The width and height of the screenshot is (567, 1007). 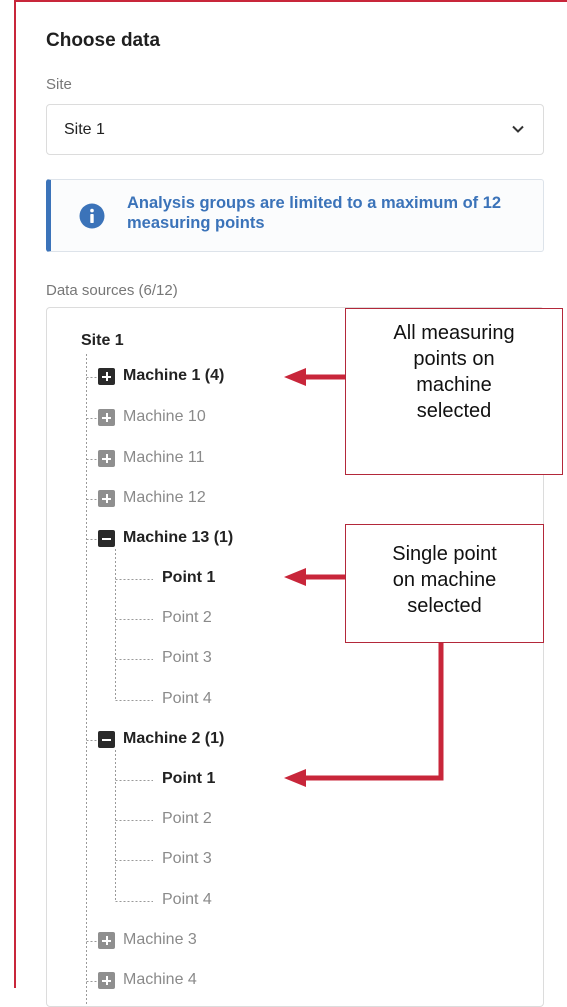 What do you see at coordinates (174, 738) in the screenshot?
I see `node-label: Machine 2 (1)` at bounding box center [174, 738].